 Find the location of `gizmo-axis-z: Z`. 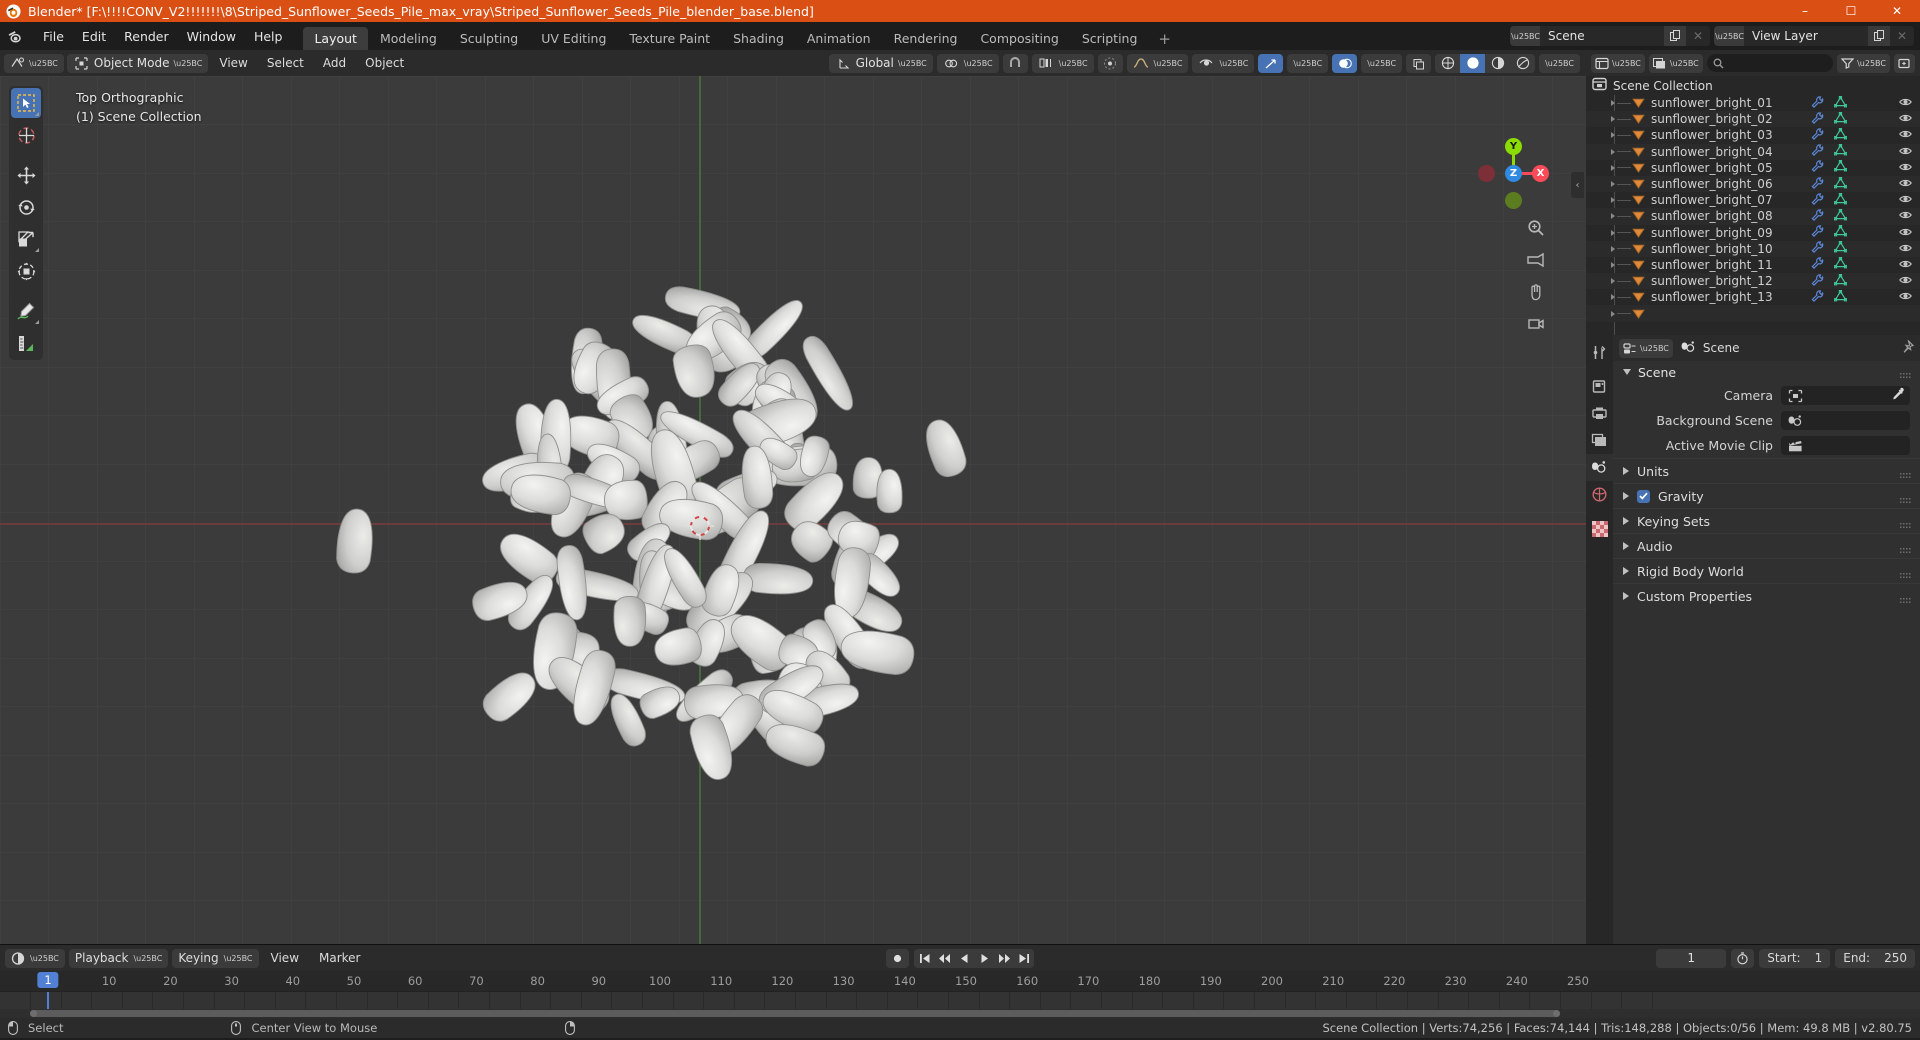

gizmo-axis-z: Z is located at coordinates (1513, 173).